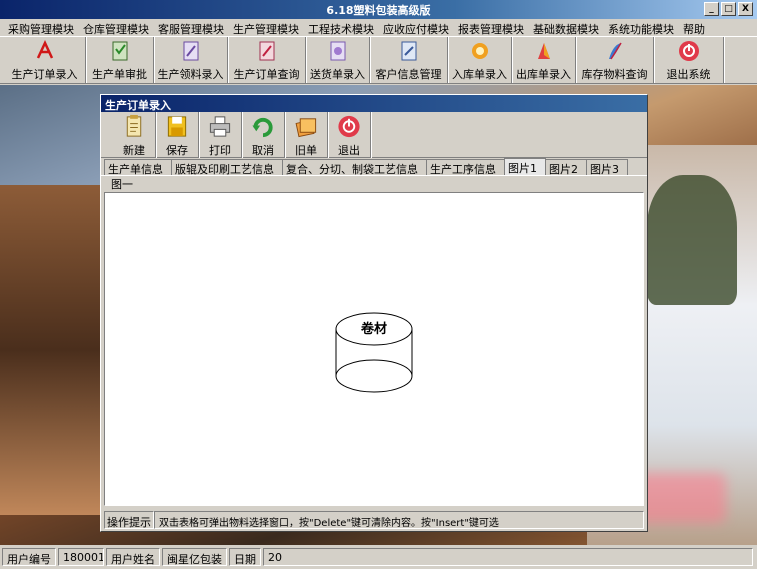 The height and width of the screenshot is (569, 757). What do you see at coordinates (374, 352) in the screenshot?
I see `cylinder-drawing: 卷材` at bounding box center [374, 352].